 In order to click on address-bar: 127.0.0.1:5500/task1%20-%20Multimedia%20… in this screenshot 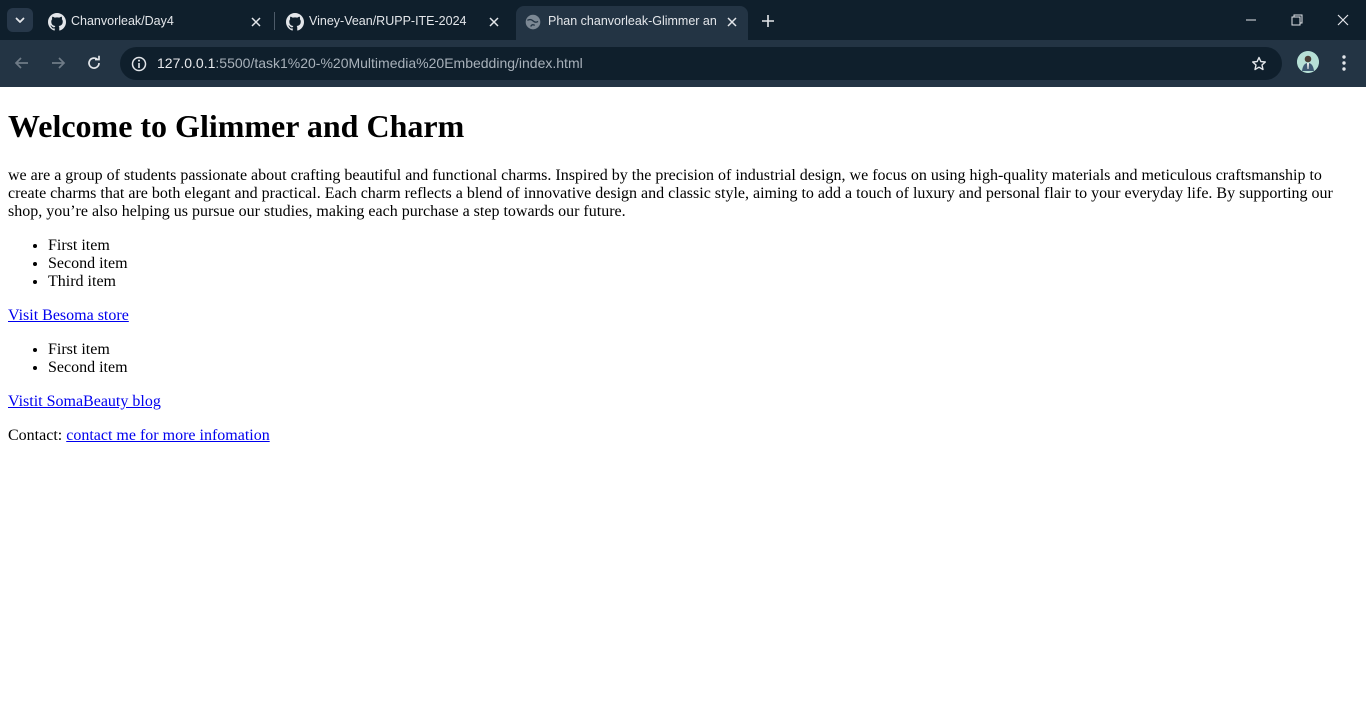, I will do `click(701, 63)`.